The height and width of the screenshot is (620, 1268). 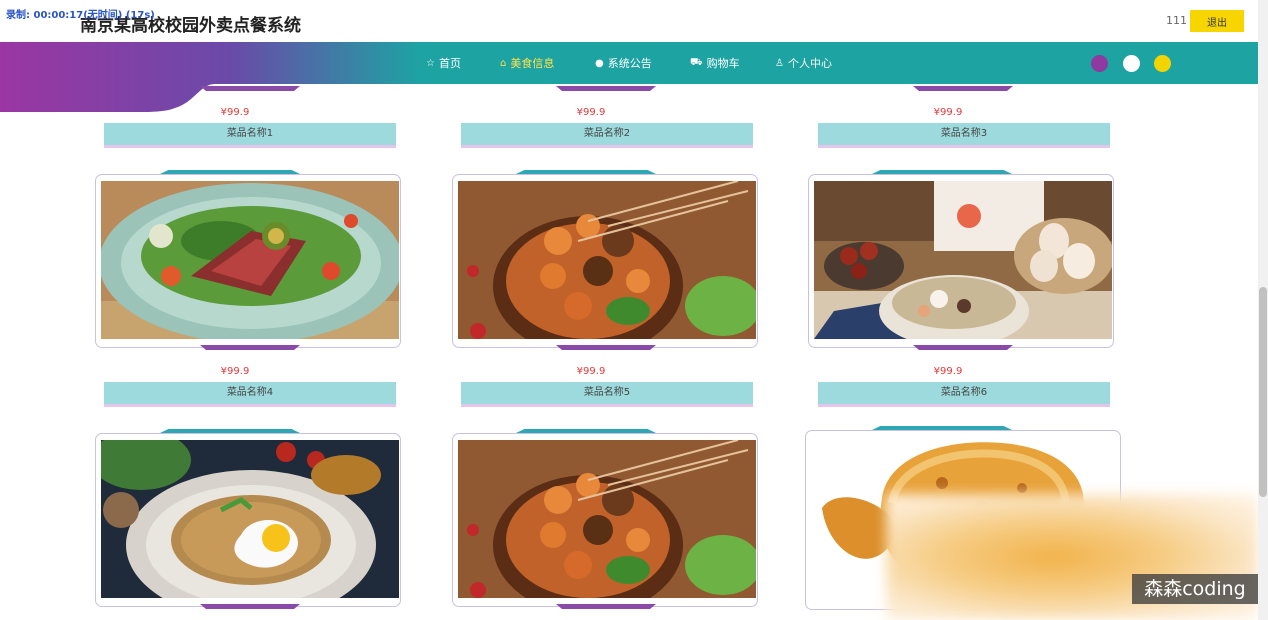 I want to click on username: 111, so click(x=1176, y=20).